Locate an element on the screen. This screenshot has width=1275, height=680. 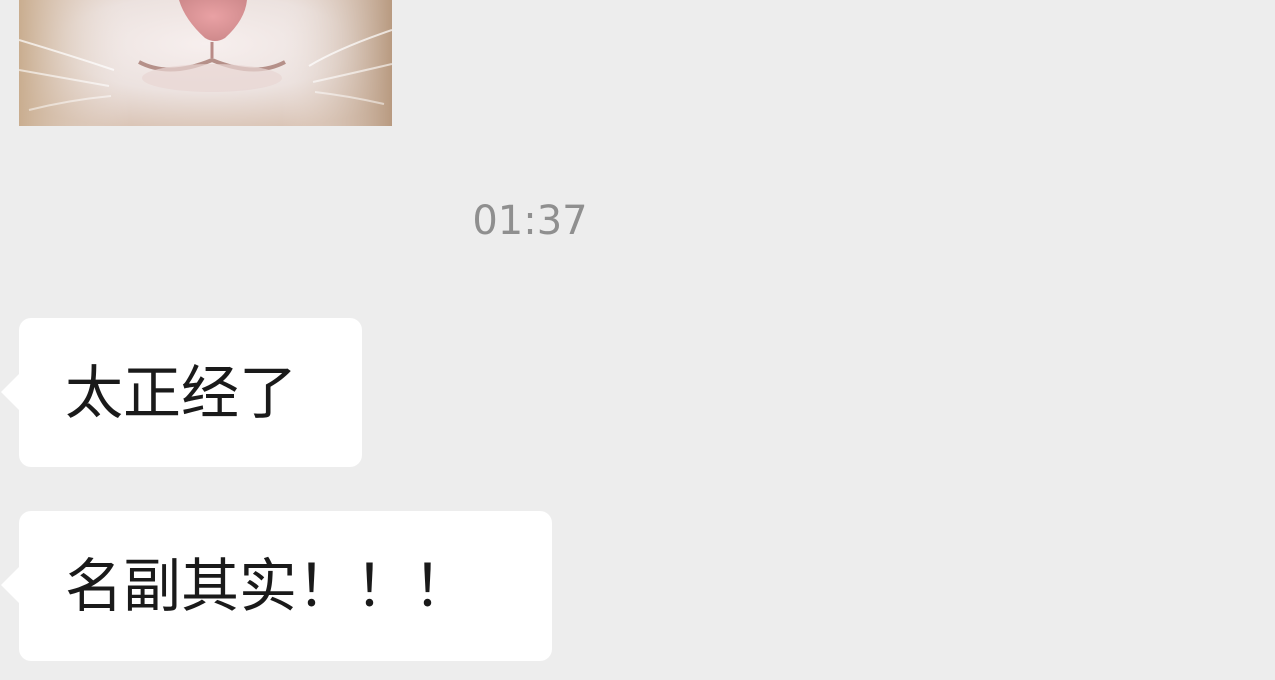
image-message-cat-photo is located at coordinates (205, 63).